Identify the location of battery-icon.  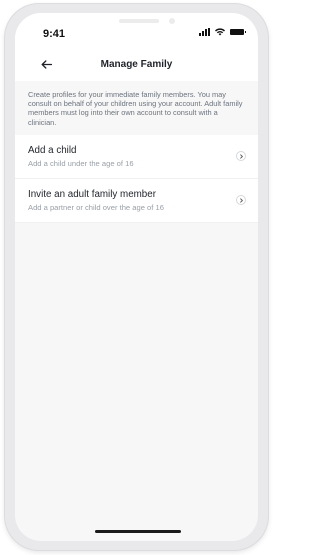
(238, 32).